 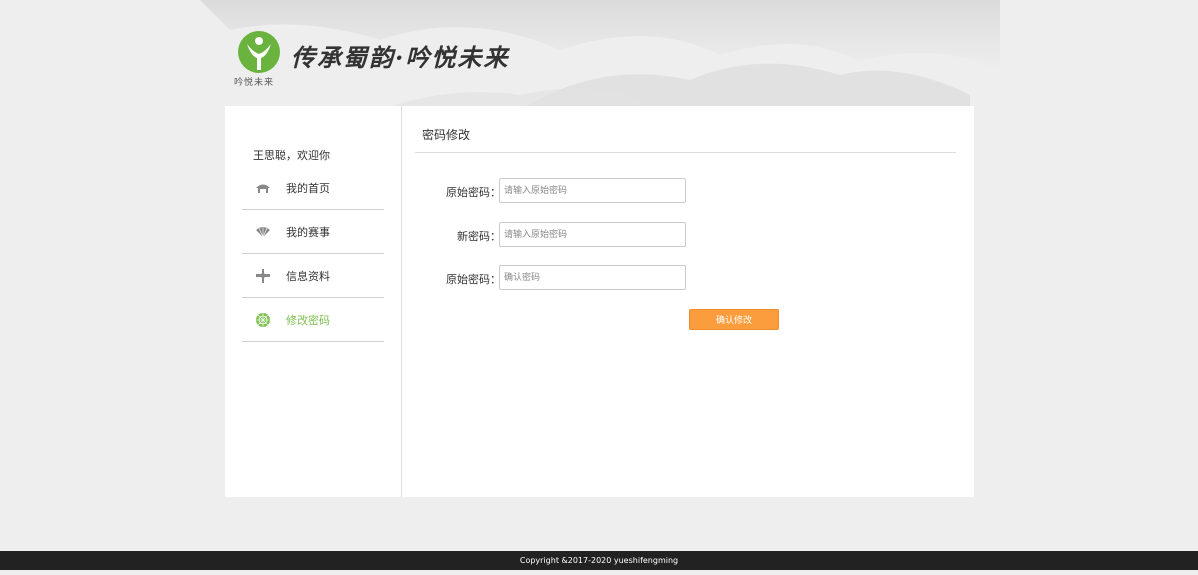 I want to click on sidebar-item-info: 信息资料, so click(x=313, y=276).